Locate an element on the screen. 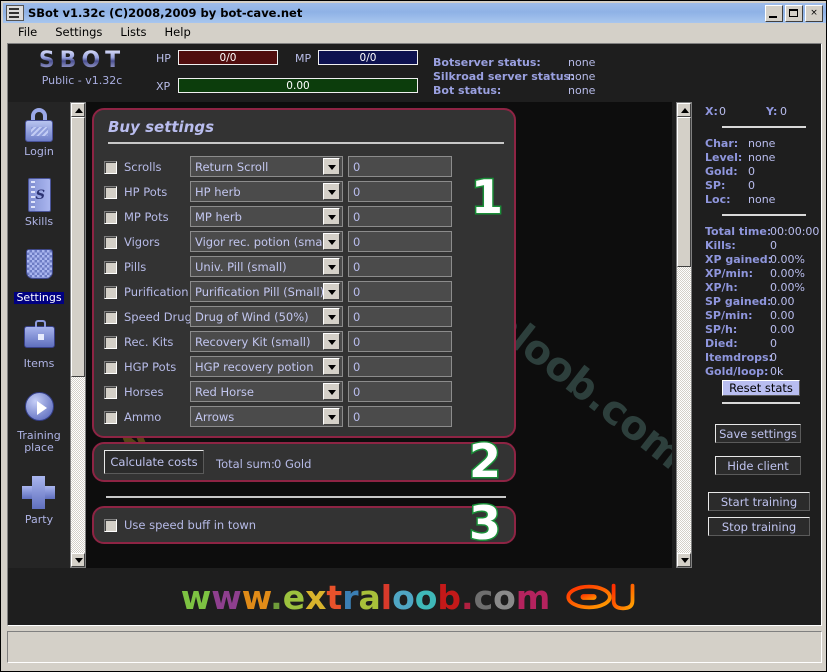 The height and width of the screenshot is (672, 827). rec-kits-item-select: Recovery Kit (small) is located at coordinates (266, 341).